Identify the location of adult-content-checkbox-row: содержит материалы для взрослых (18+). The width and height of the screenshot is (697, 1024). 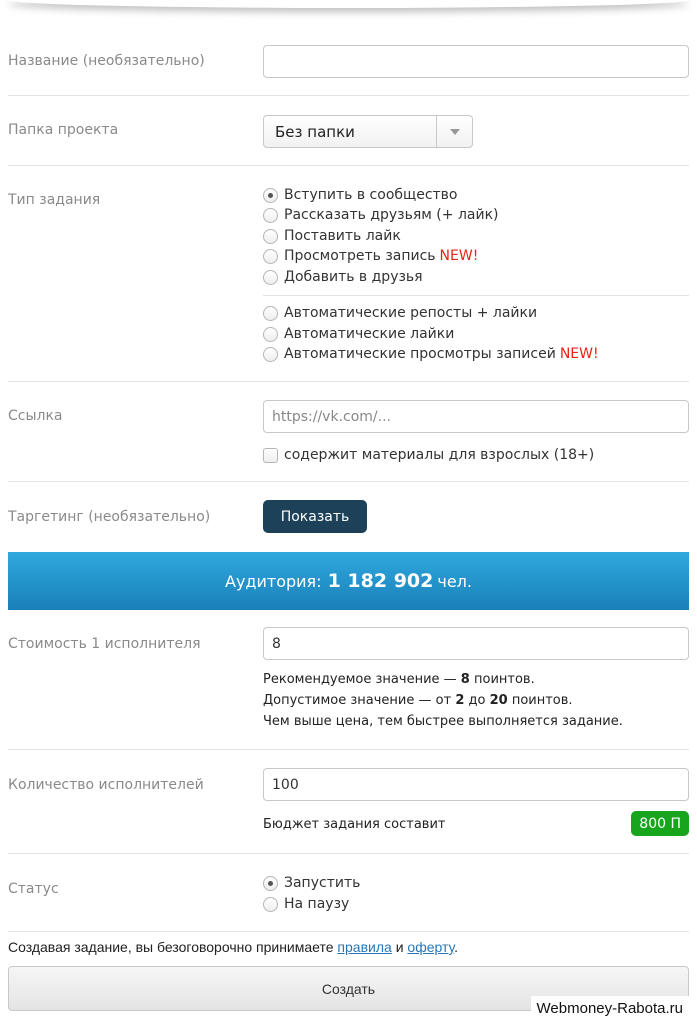
(428, 455).